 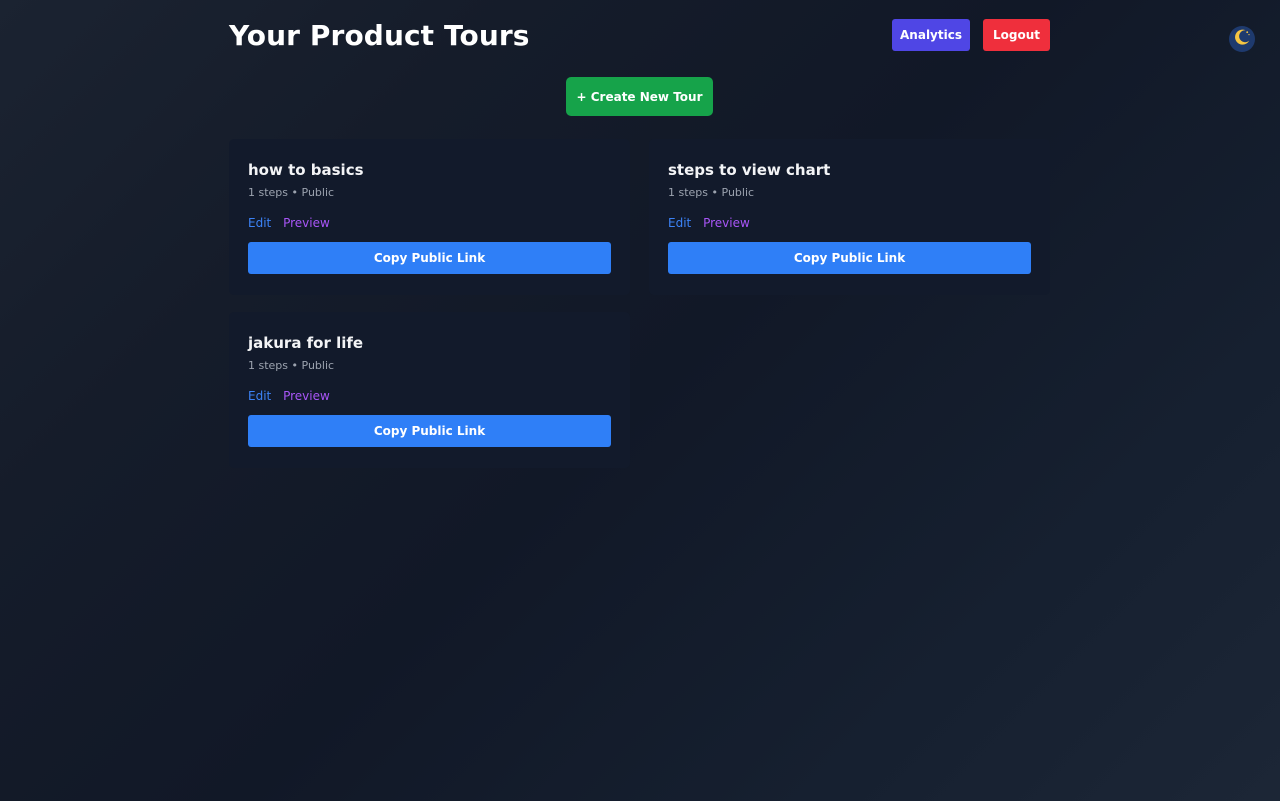 I want to click on tour-title: jakura for life, so click(x=306, y=343).